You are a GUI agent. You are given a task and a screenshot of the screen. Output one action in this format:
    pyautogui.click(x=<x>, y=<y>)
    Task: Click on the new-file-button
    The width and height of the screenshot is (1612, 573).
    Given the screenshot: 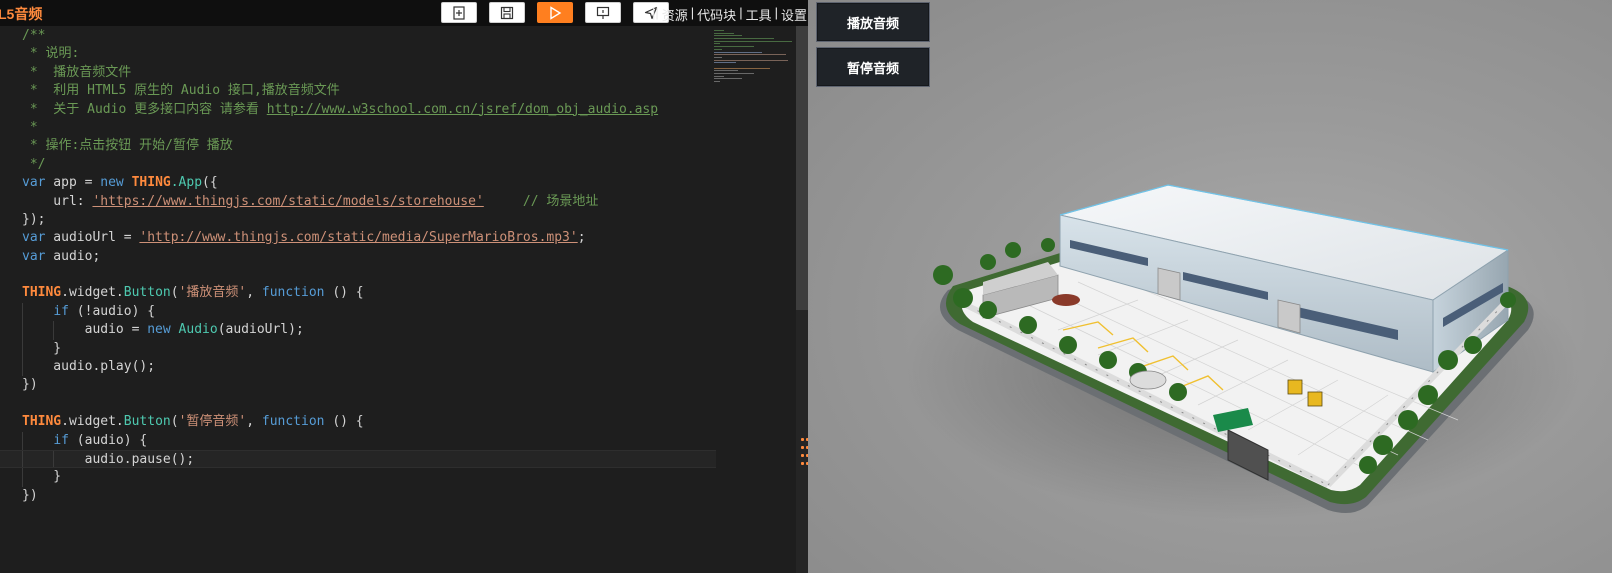 What is the action you would take?
    pyautogui.click(x=459, y=12)
    